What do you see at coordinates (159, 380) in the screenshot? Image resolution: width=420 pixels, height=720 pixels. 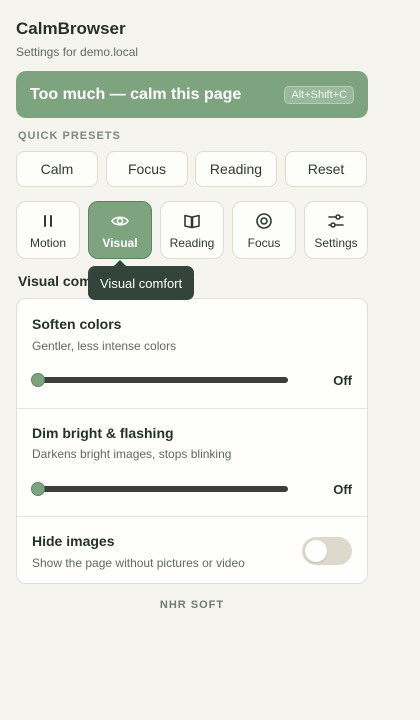 I see `soften-colors-slider` at bounding box center [159, 380].